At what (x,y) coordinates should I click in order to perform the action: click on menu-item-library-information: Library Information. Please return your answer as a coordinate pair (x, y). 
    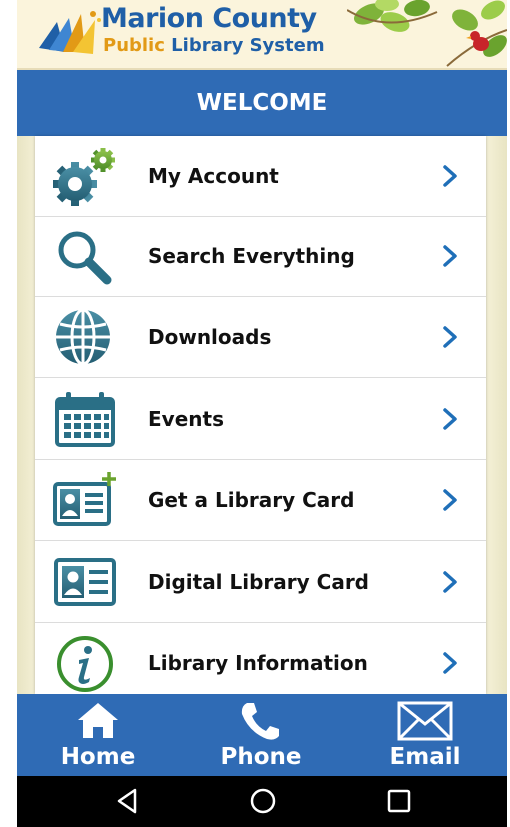
    Looking at the image, I should click on (260, 663).